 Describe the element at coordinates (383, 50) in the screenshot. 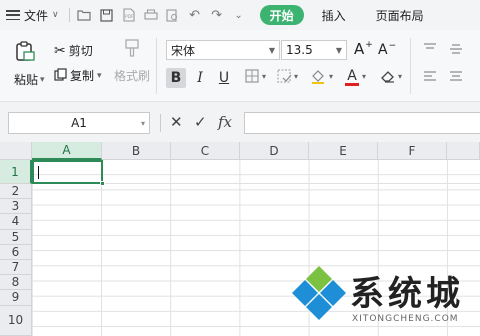

I see `decrease-font-icon: A` at that location.